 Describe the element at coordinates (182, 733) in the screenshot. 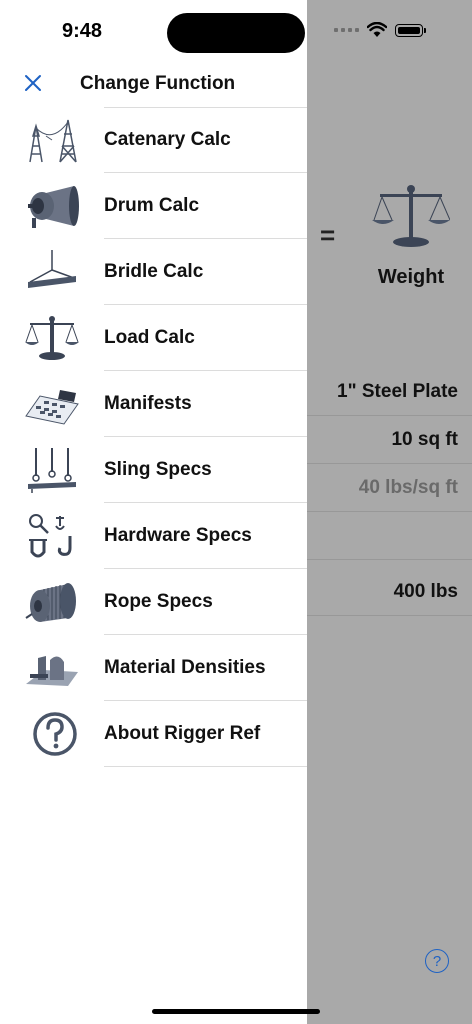

I see `menu-item-label: About Rigger Ref` at that location.